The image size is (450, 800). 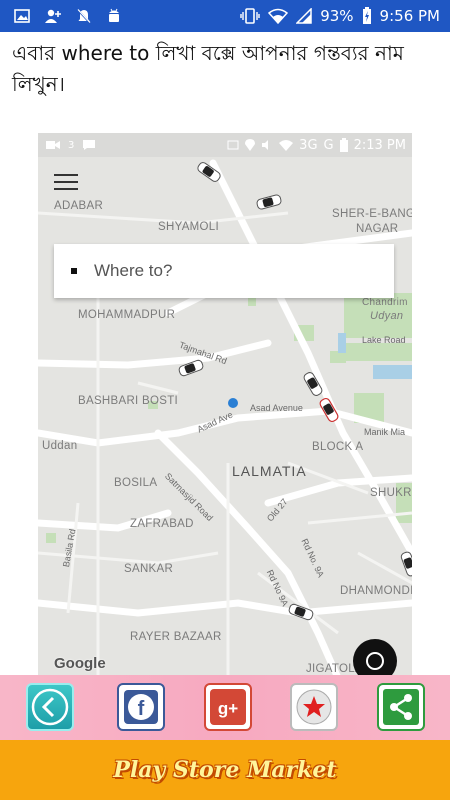 I want to click on google-plus-button: g+, so click(x=228, y=707).